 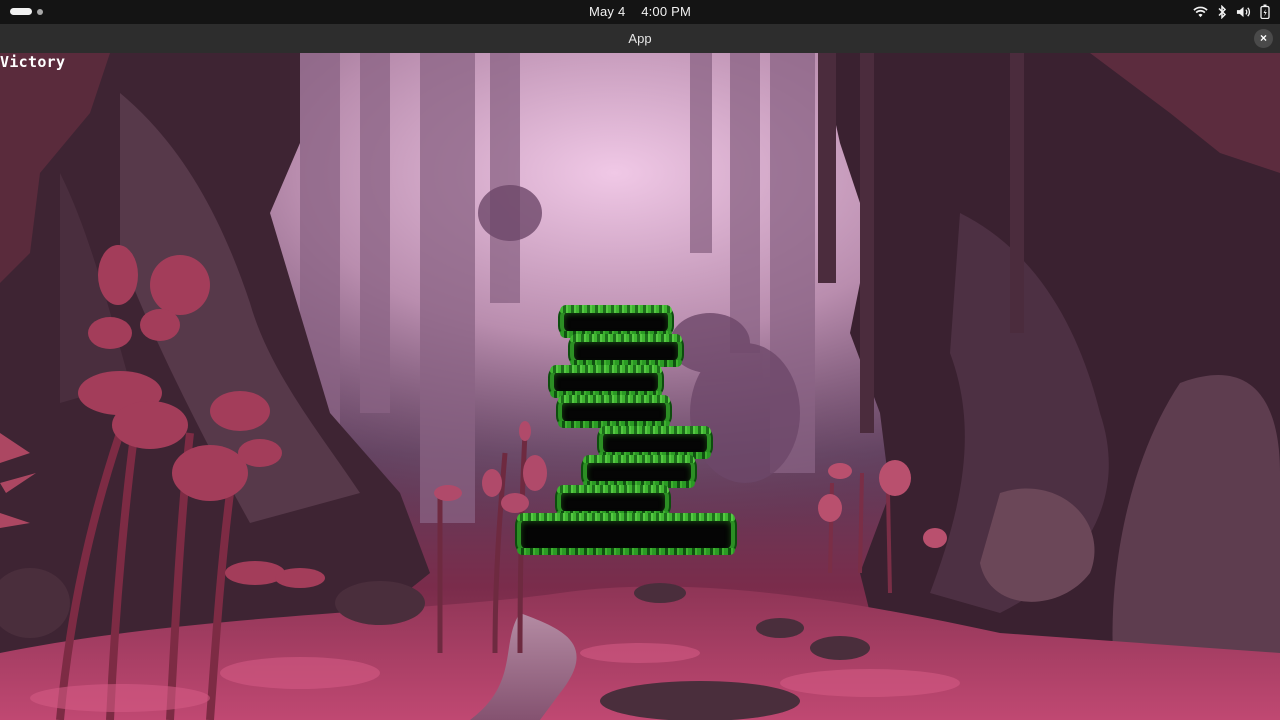 I want to click on os-top-bar: May 4 4:00 PM, so click(x=640, y=12).